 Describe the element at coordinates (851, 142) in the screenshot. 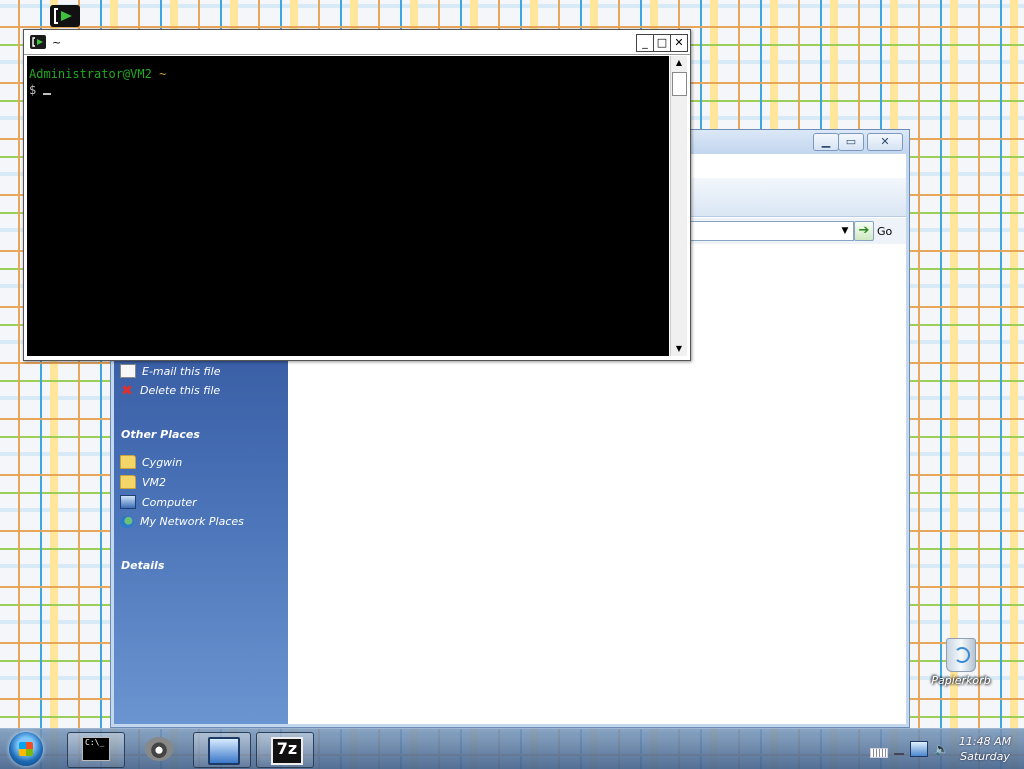

I see `explorer-maximize-button: ▭` at that location.